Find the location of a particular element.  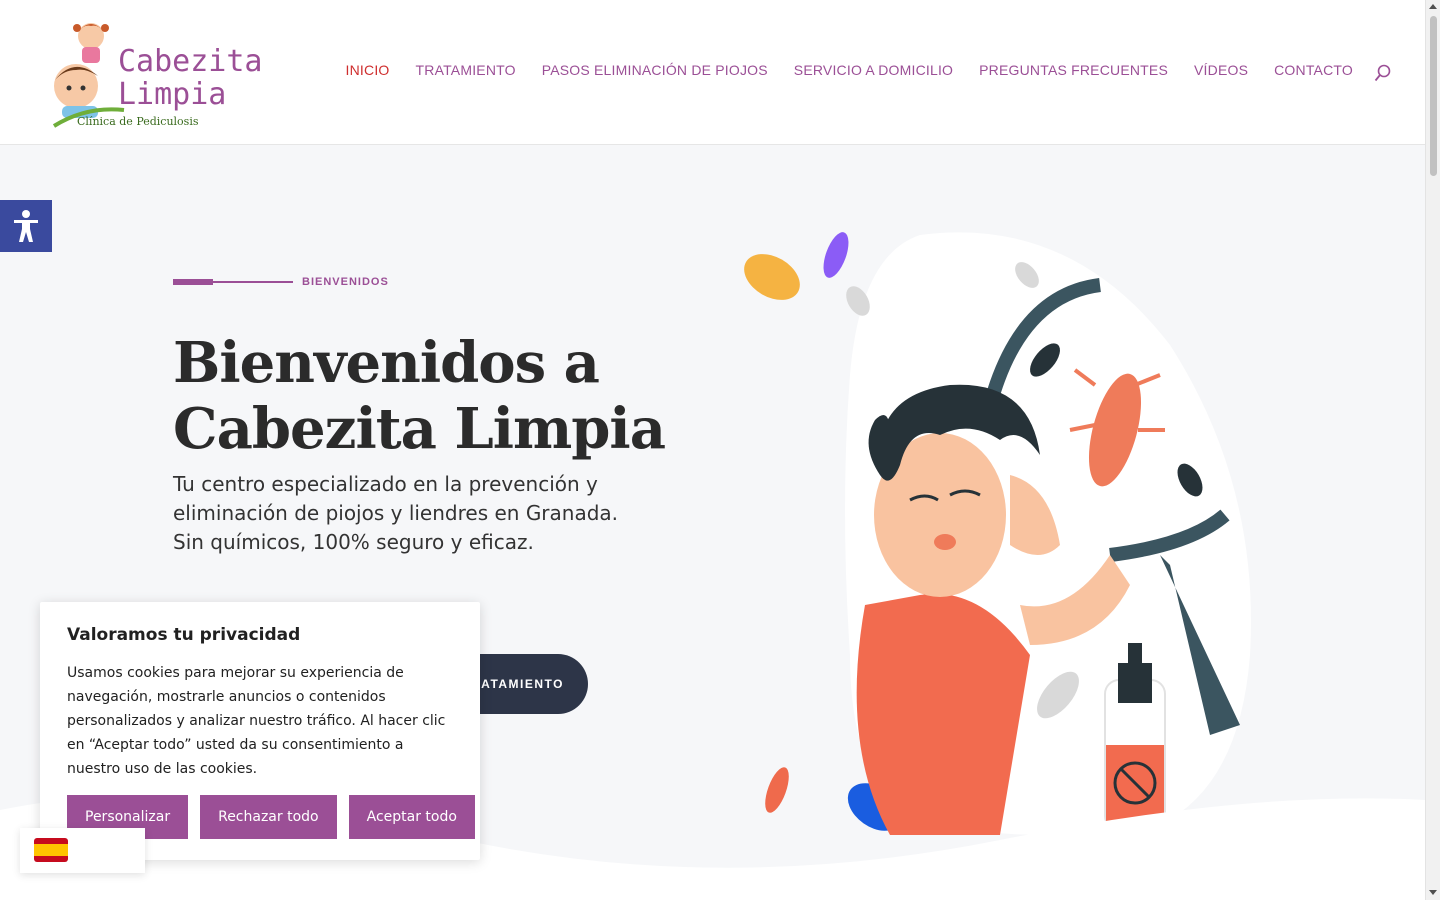

search-icon is located at coordinates (1383, 73).